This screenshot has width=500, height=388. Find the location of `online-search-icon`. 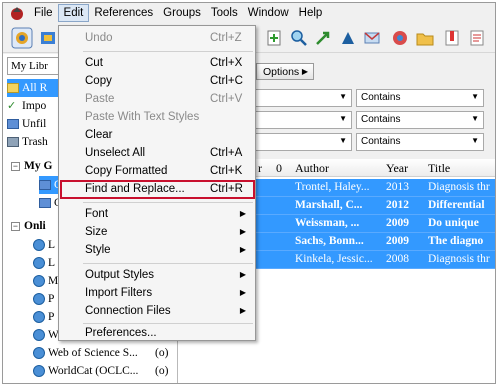

online-search-icon is located at coordinates (299, 38).